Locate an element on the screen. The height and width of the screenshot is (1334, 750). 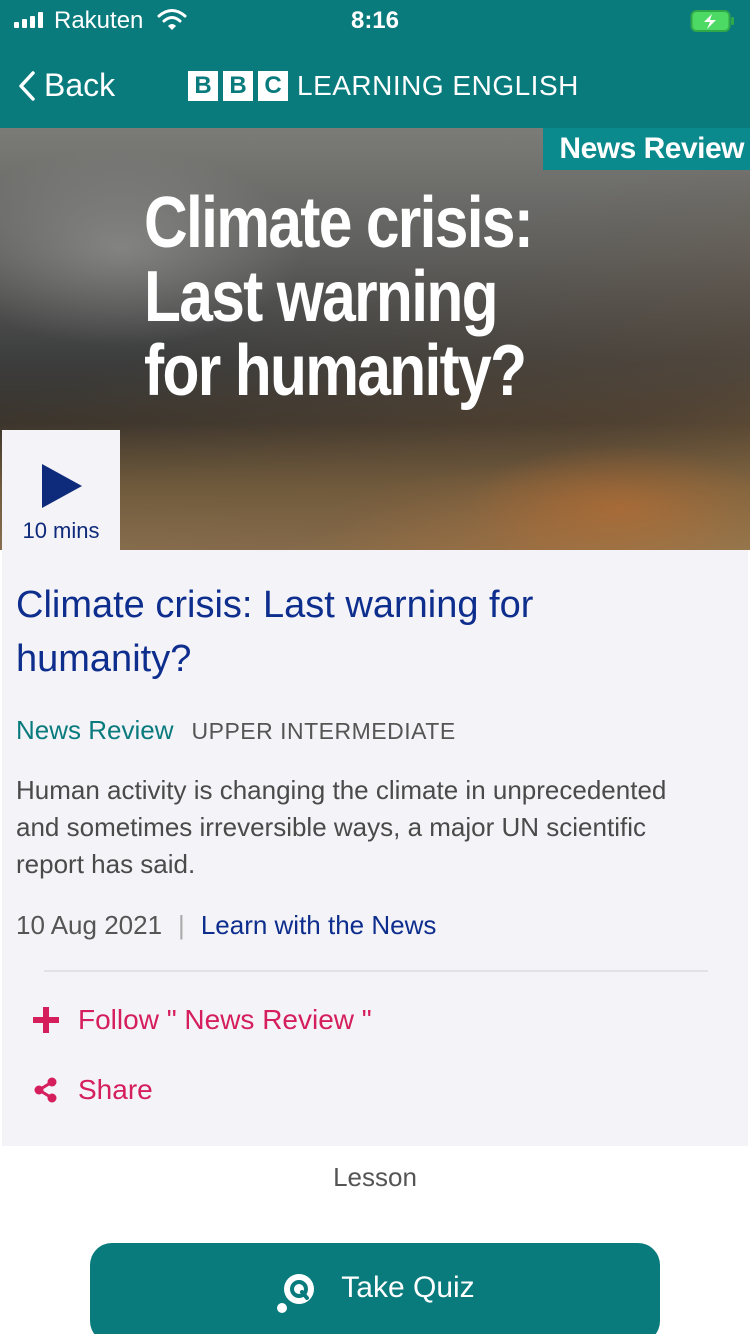
take-quiz-label: Take Quiz is located at coordinates (408, 1287).